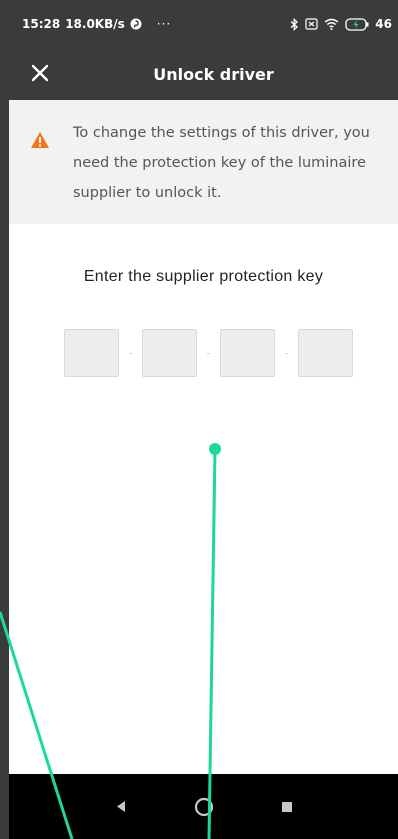  Describe the element at coordinates (95, 24) in the screenshot. I see `status-network-speed: 18.0KB/s` at that location.